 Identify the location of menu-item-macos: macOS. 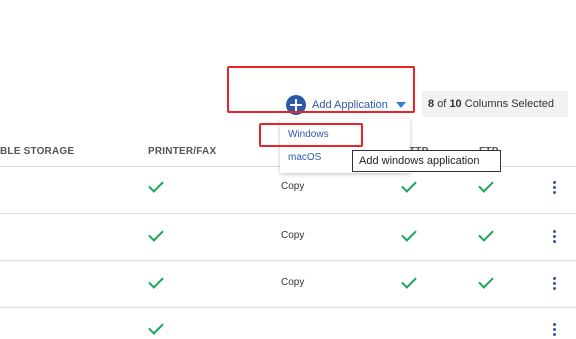
(304, 157).